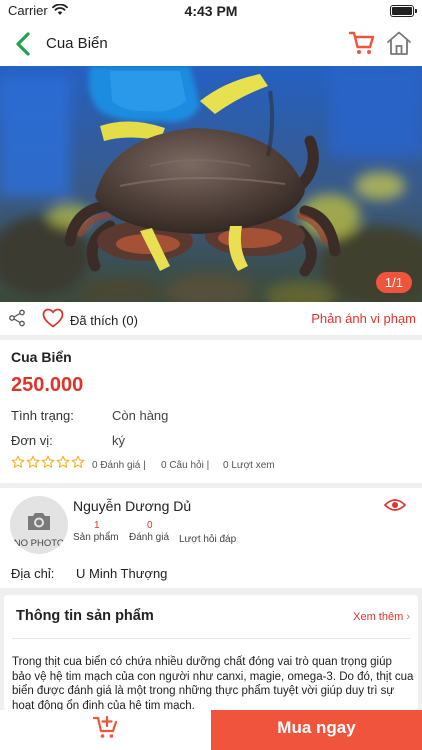  I want to click on action-row: Đã thích (0) Phản ánh vi phạm, so click(211, 318).